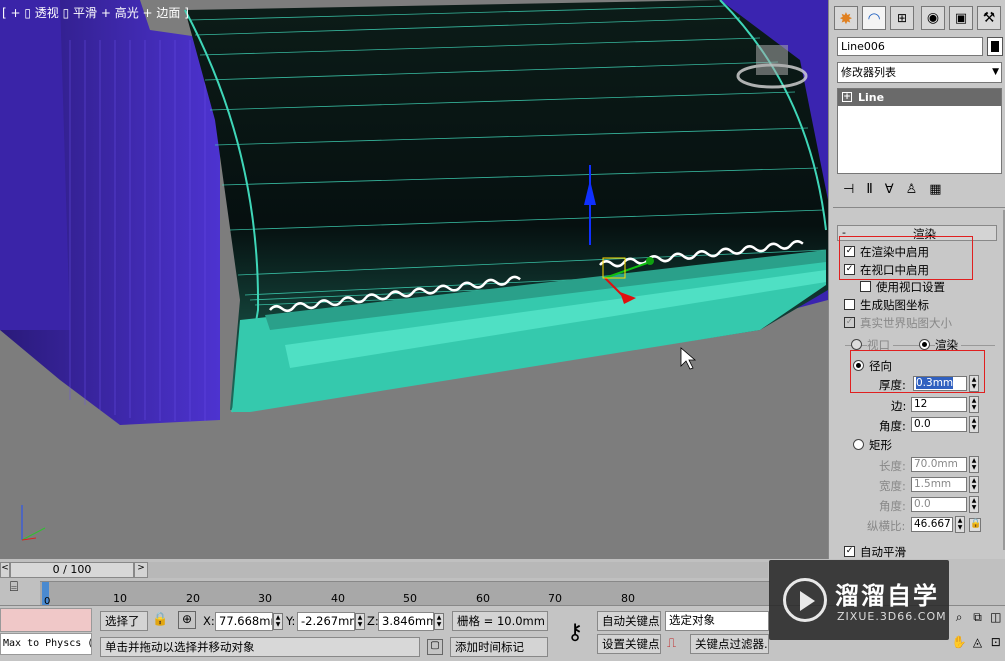 The image size is (1005, 661). What do you see at coordinates (883, 552) in the screenshot?
I see `auto-smooth-label: 自动平滑` at bounding box center [883, 552].